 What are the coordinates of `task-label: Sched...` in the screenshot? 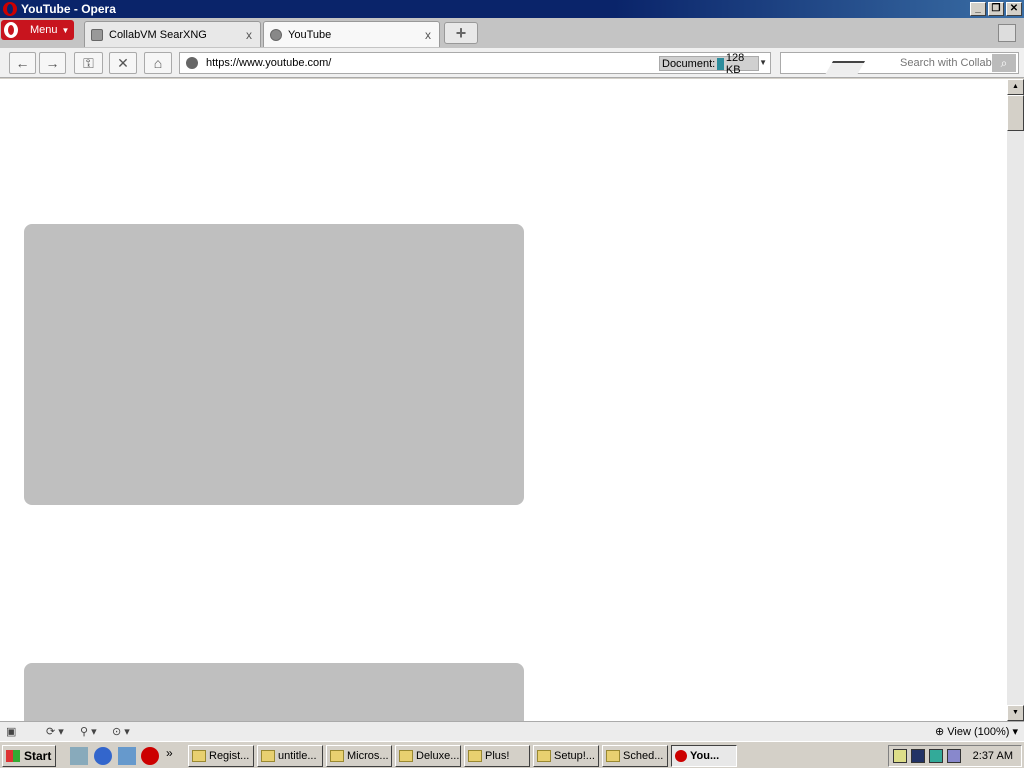 It's located at (643, 756).